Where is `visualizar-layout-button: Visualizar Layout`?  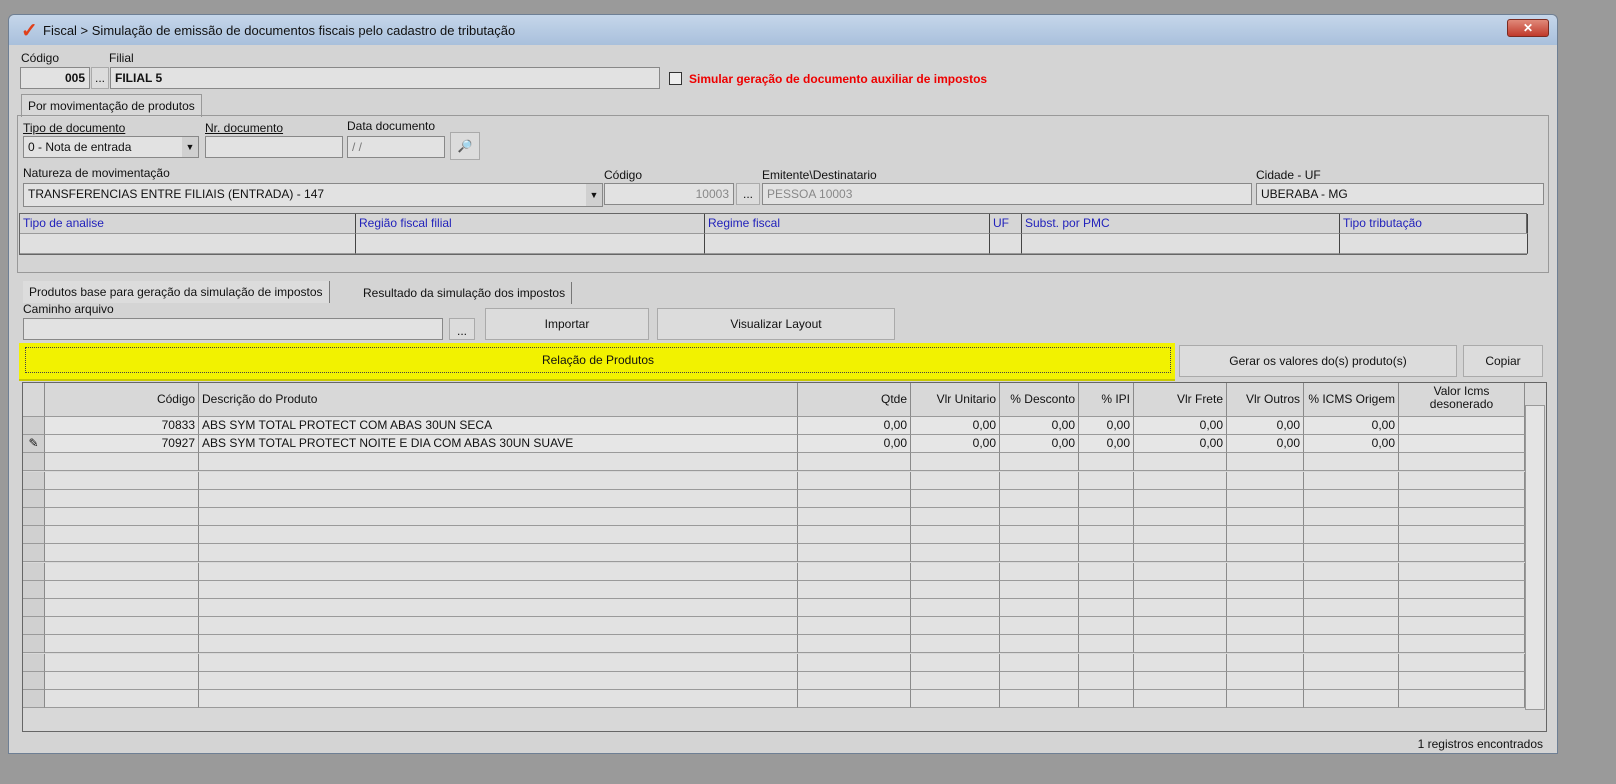
visualizar-layout-button: Visualizar Layout is located at coordinates (776, 324).